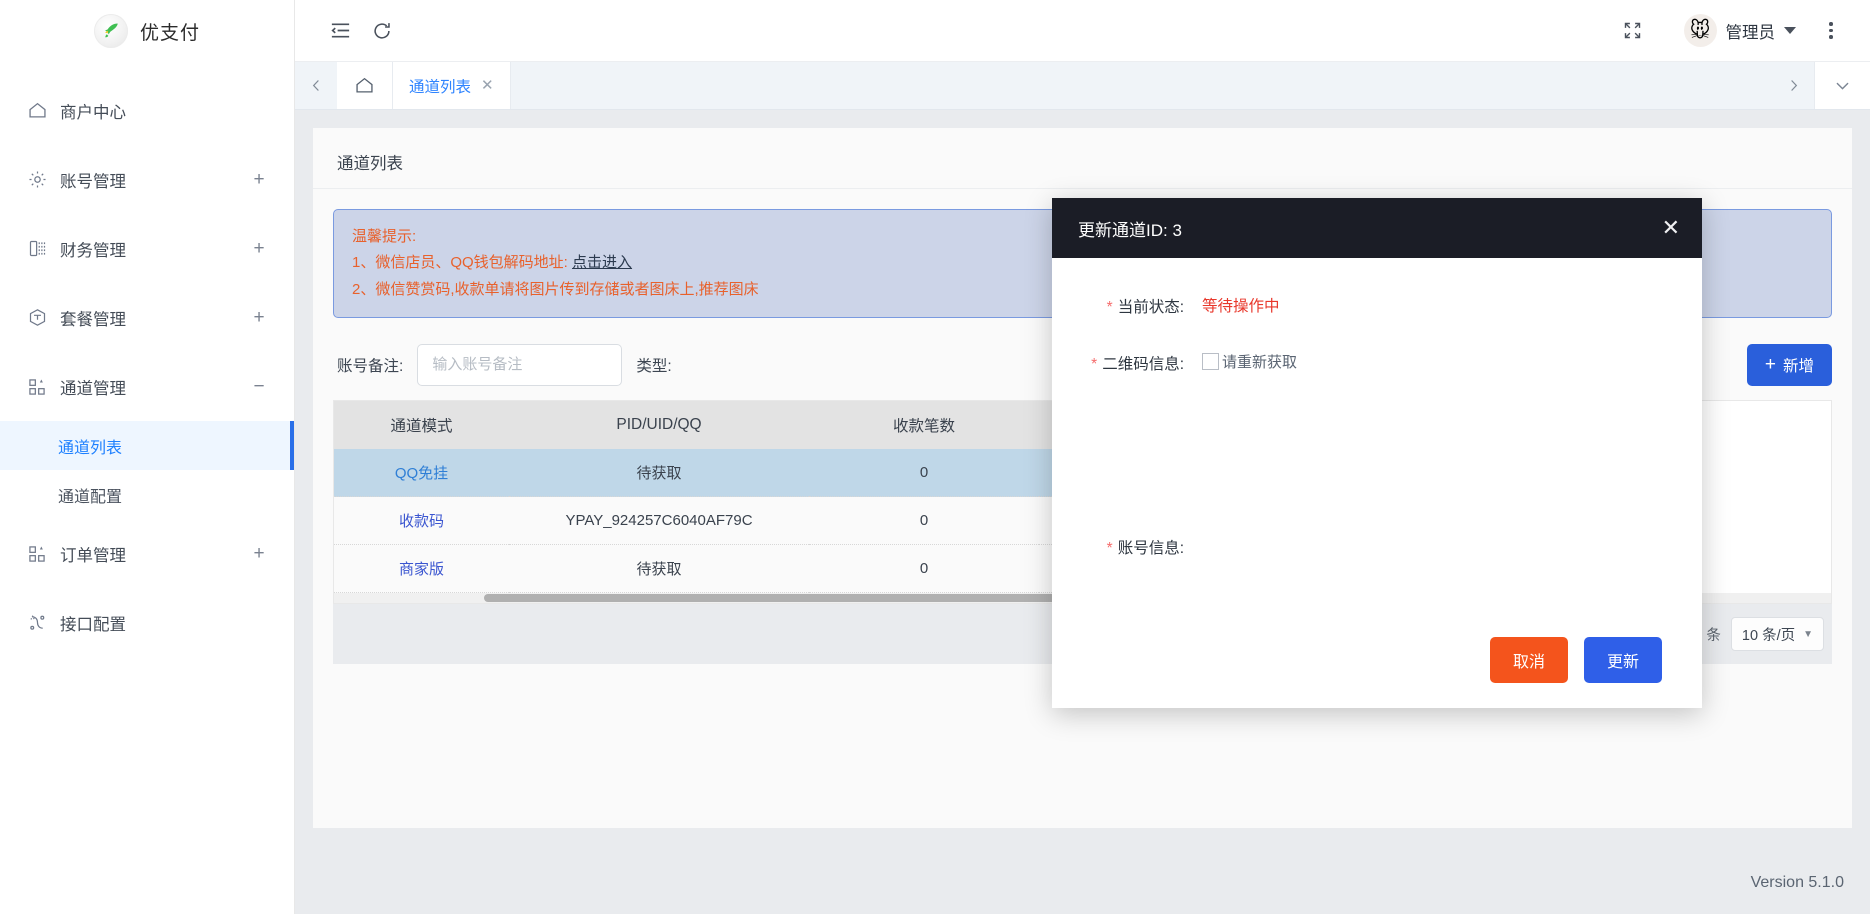 The width and height of the screenshot is (1870, 914). Describe the element at coordinates (147, 317) in the screenshot. I see `sidebar-item-package-management: 套餐管理 +` at that location.